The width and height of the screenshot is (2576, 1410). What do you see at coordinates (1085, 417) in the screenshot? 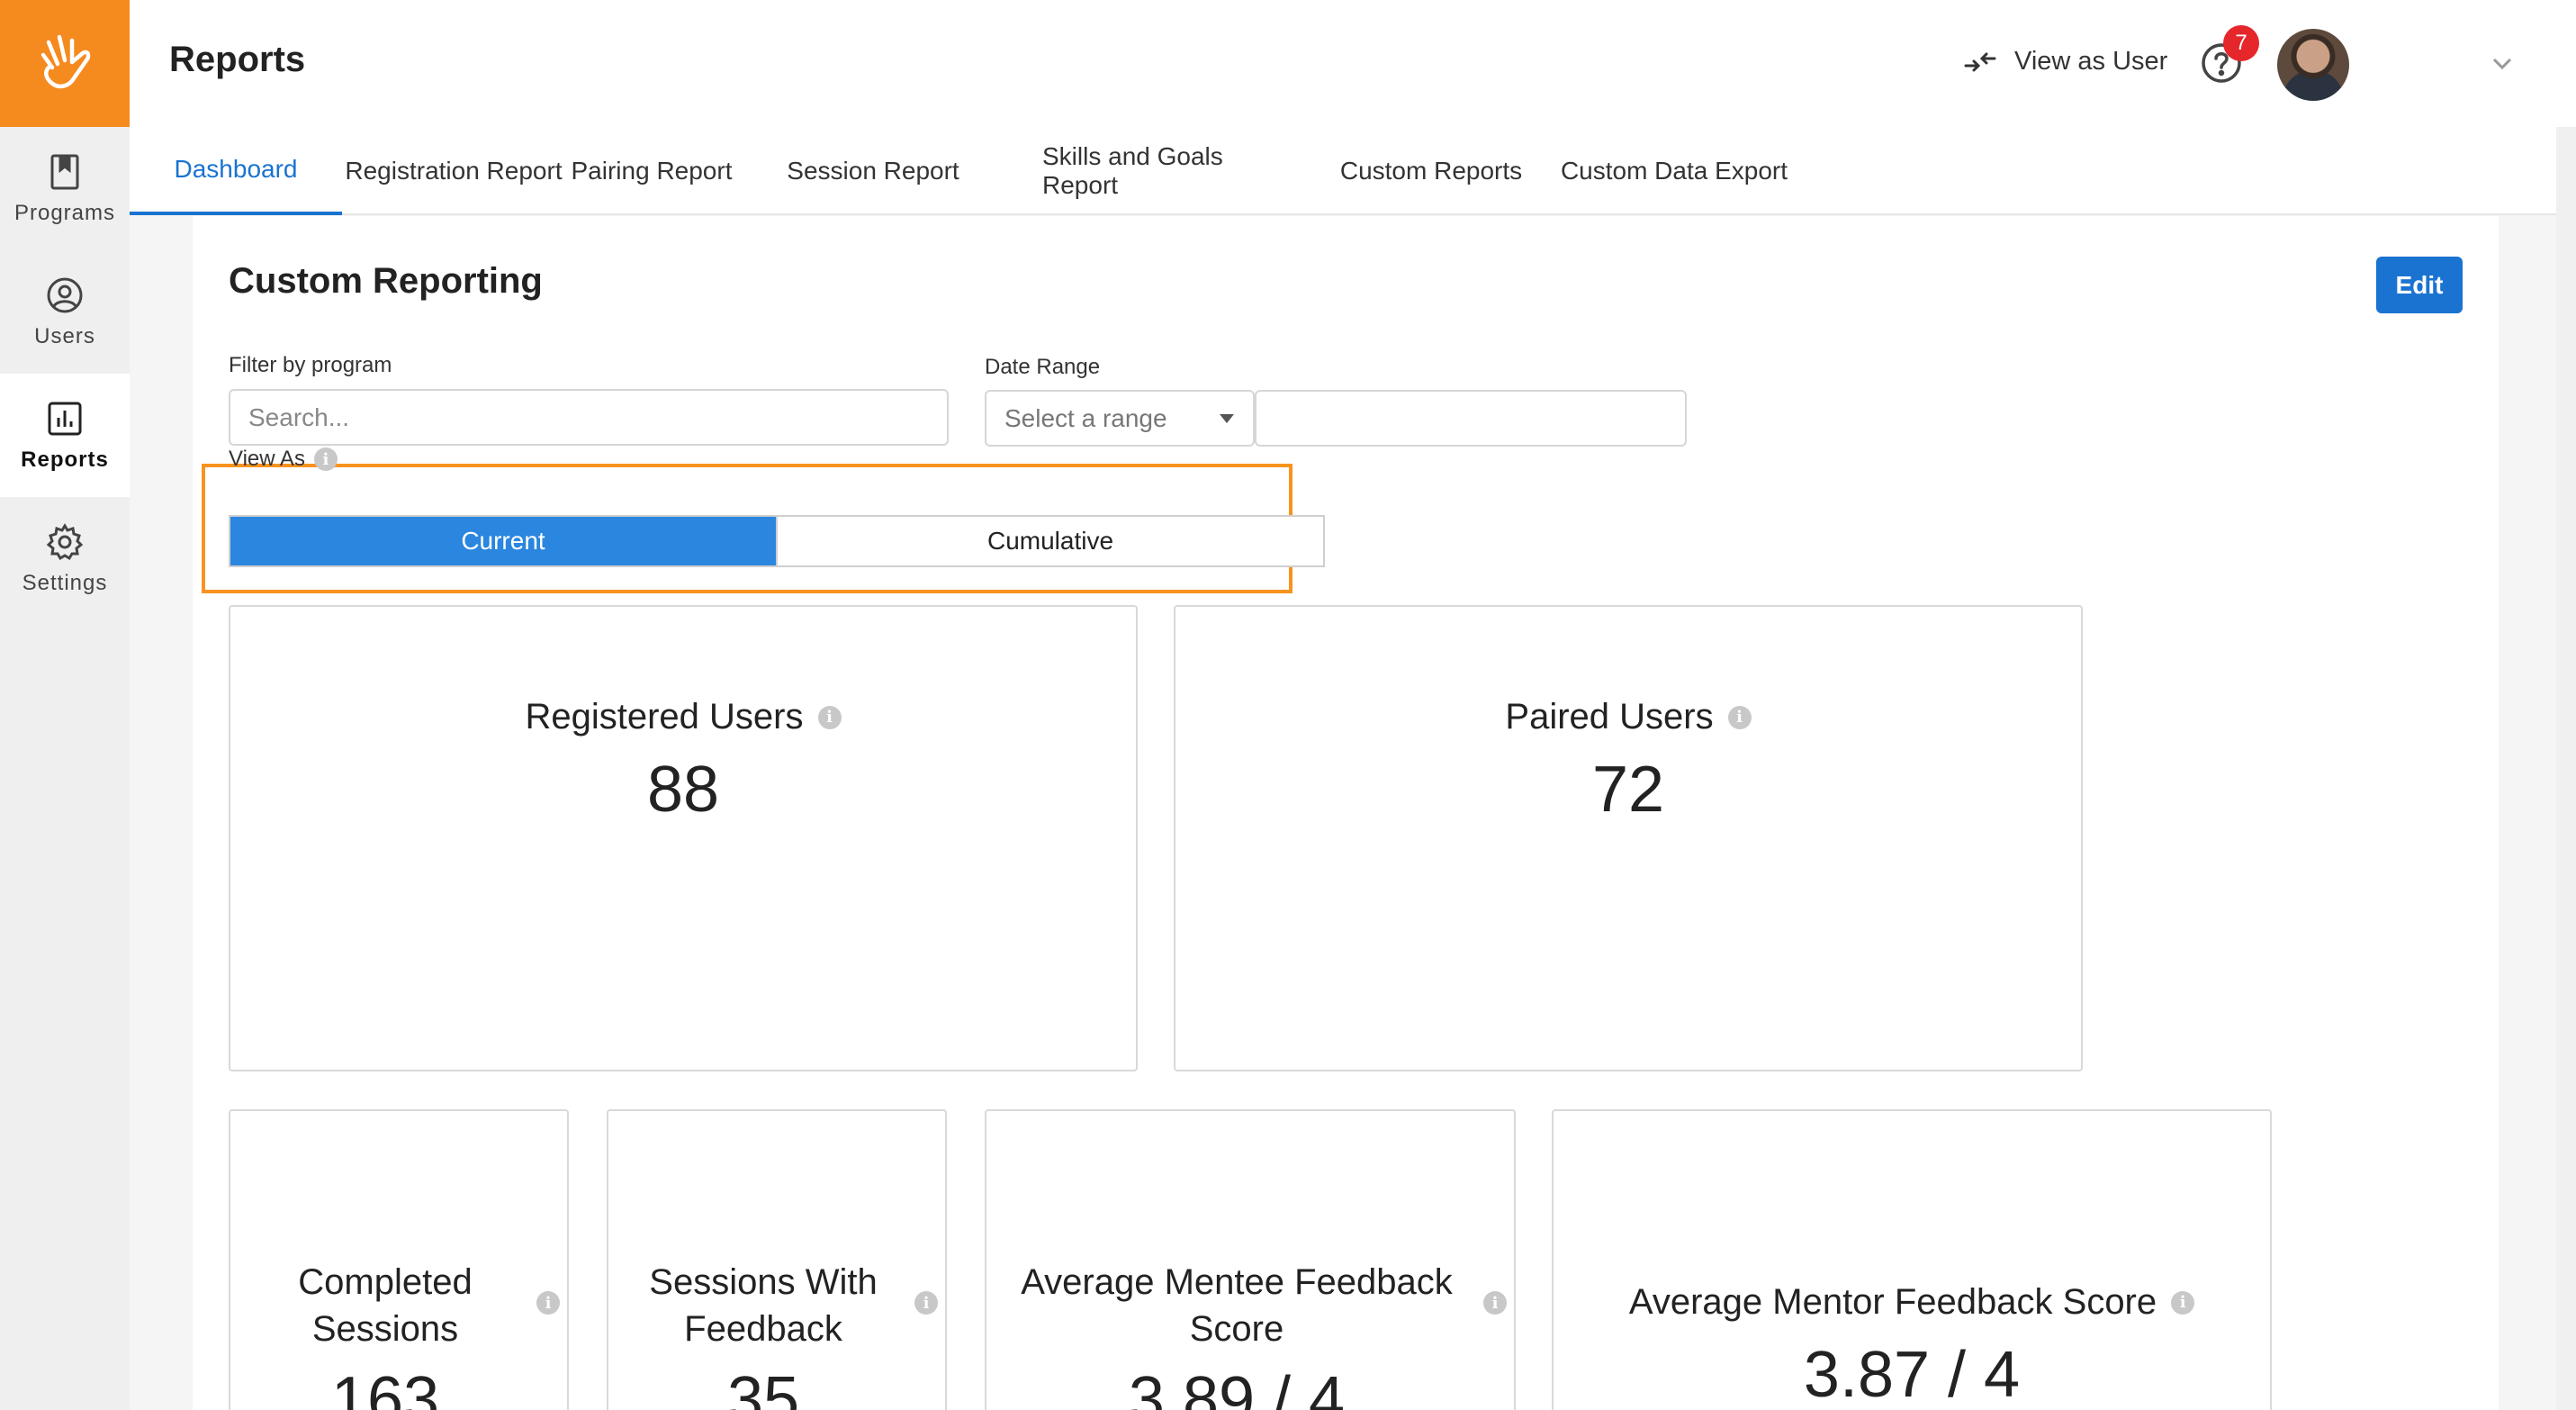
I see `date-range-value: Select a range` at bounding box center [1085, 417].